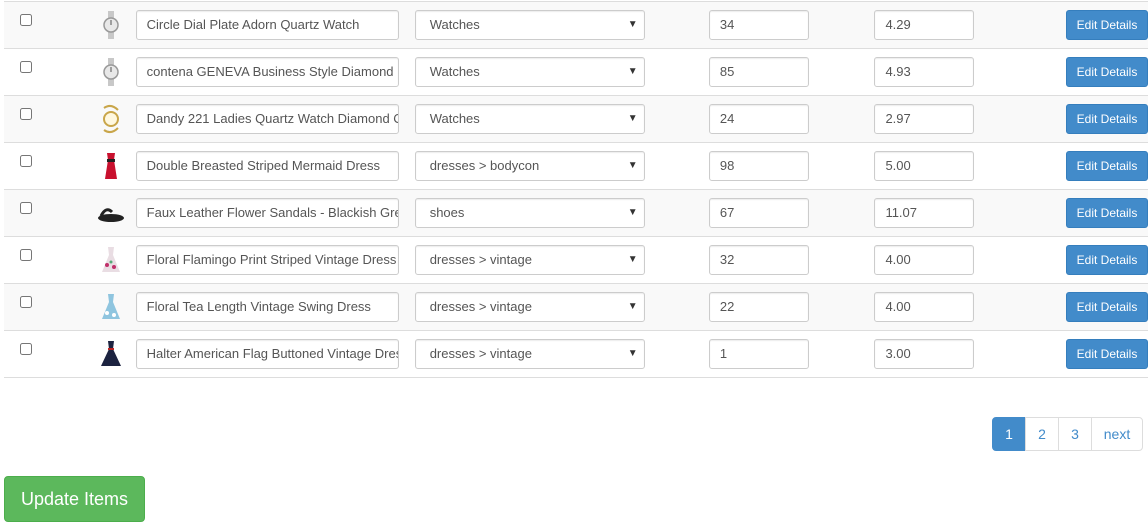 The height and width of the screenshot is (522, 1148). I want to click on sandal-icon, so click(111, 213).